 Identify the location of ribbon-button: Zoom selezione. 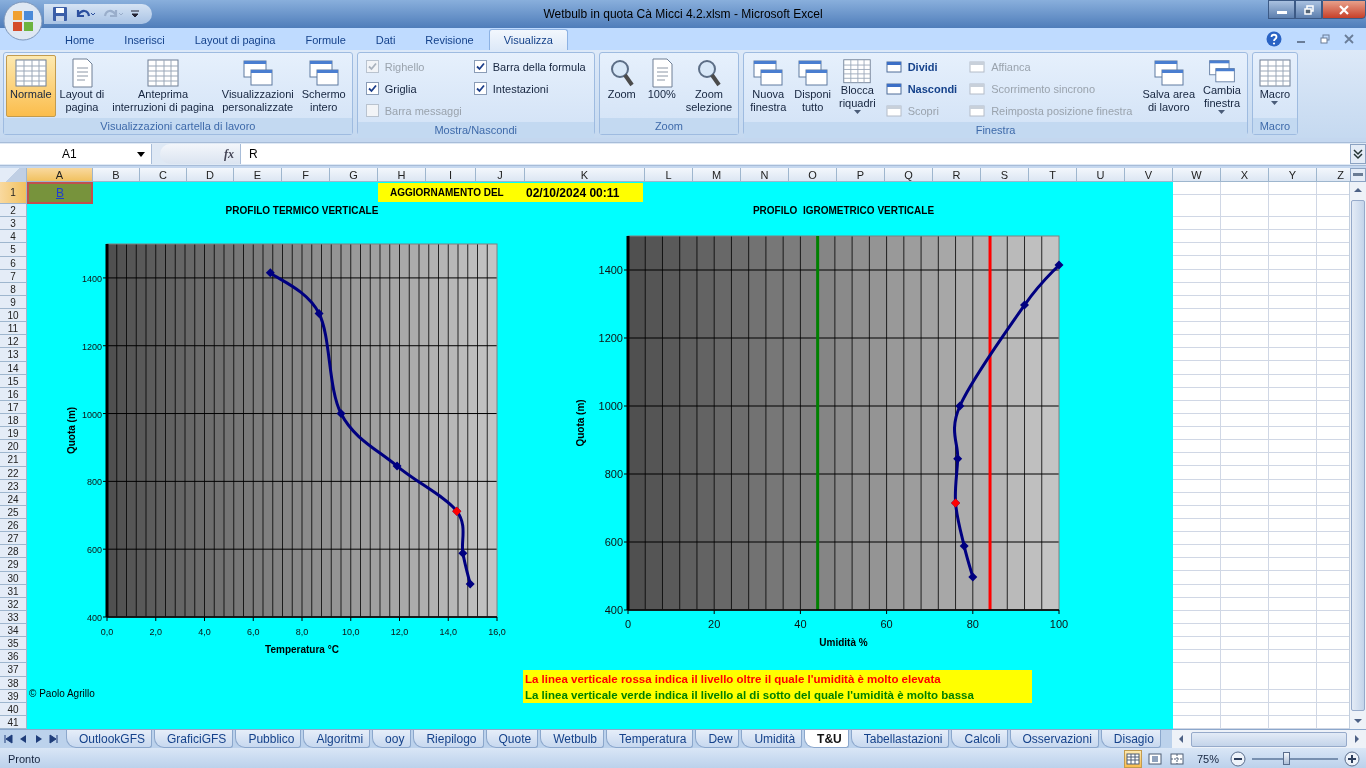
(709, 86).